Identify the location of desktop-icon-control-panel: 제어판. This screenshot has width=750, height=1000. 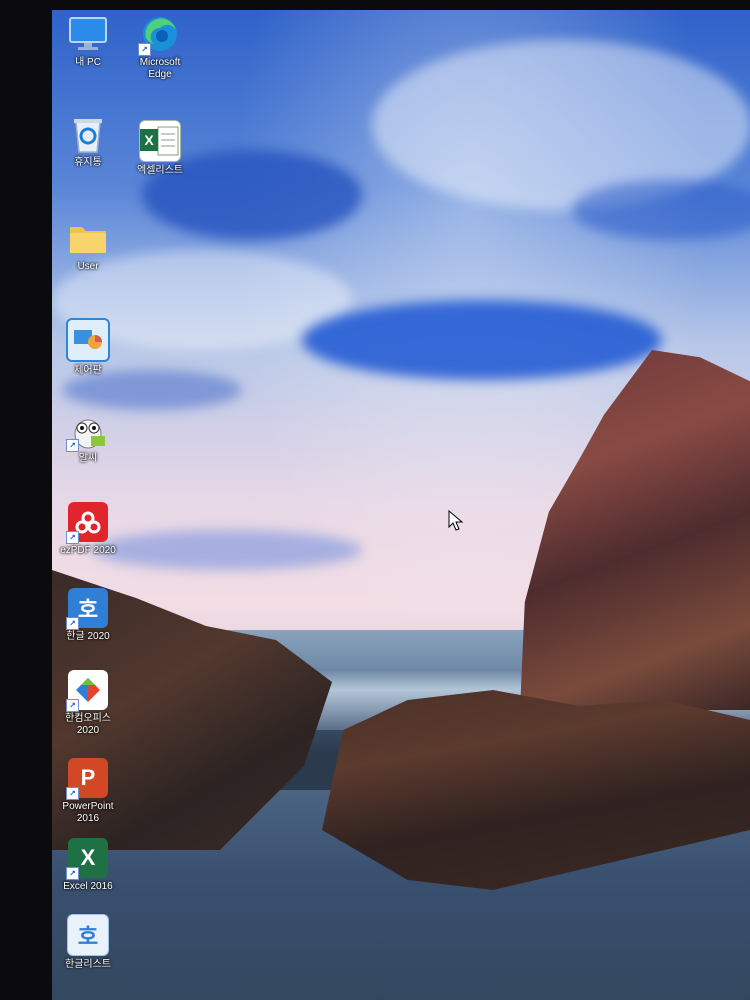
(88, 347).